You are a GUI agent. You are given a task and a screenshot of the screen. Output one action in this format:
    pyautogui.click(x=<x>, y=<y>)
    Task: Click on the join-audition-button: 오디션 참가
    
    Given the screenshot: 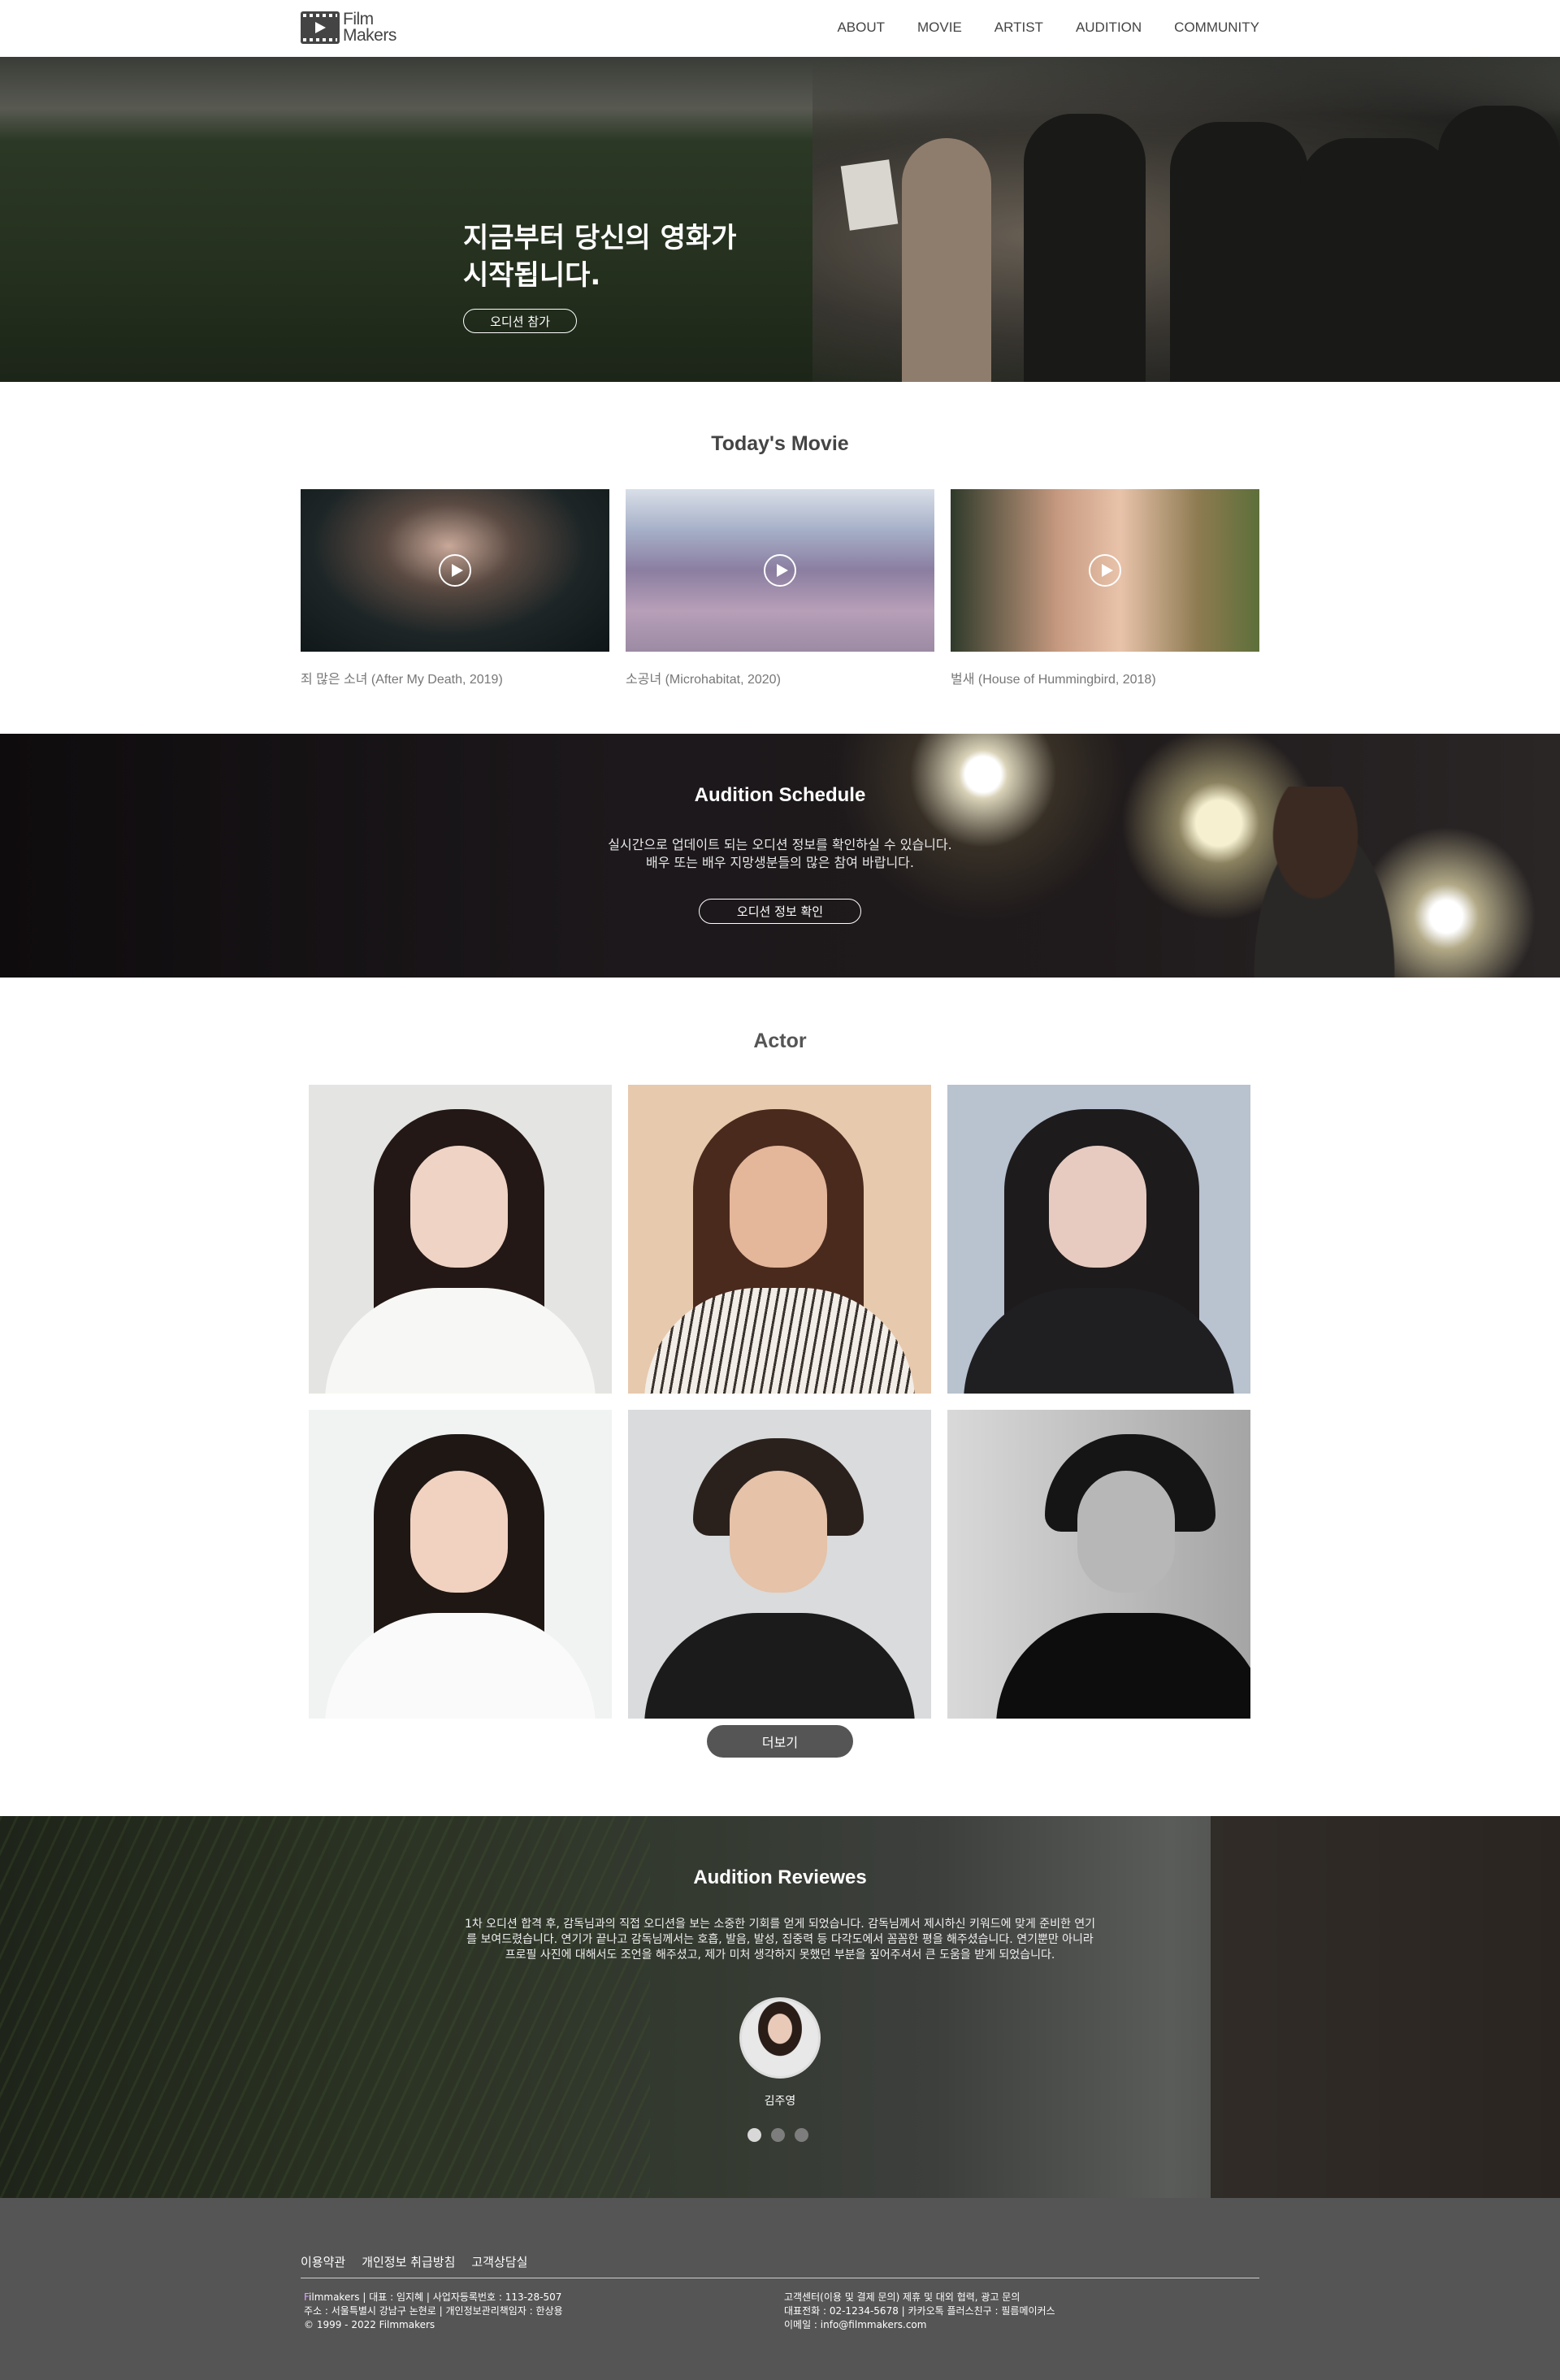 What is the action you would take?
    pyautogui.click(x=520, y=321)
    